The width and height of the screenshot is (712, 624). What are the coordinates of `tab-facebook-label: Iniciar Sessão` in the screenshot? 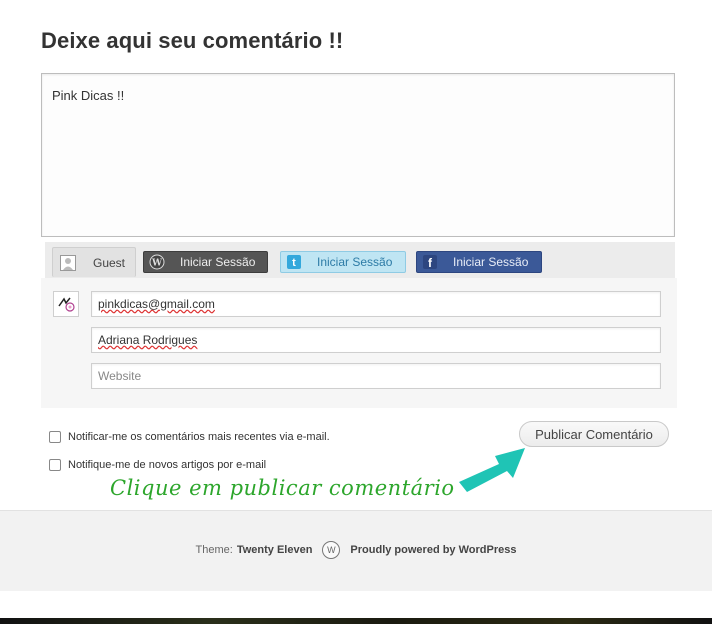 It's located at (491, 262).